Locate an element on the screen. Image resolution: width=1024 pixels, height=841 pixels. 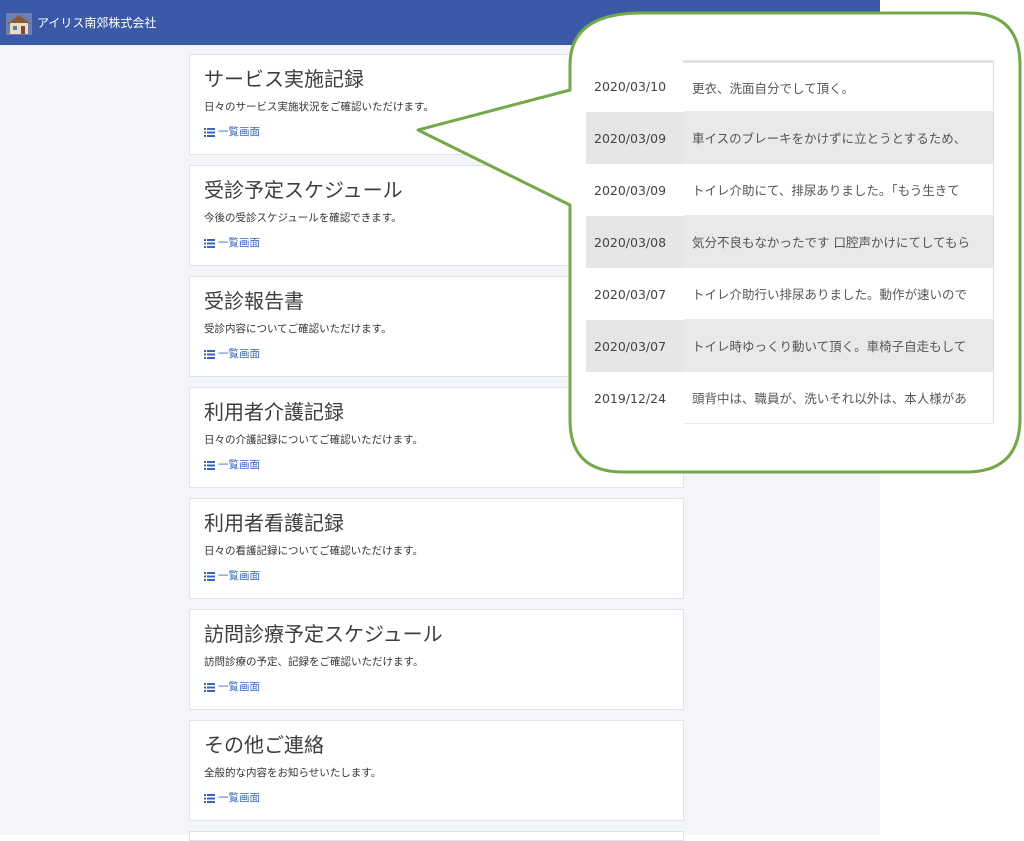
card-title: その他ご連絡 is located at coordinates (264, 745).